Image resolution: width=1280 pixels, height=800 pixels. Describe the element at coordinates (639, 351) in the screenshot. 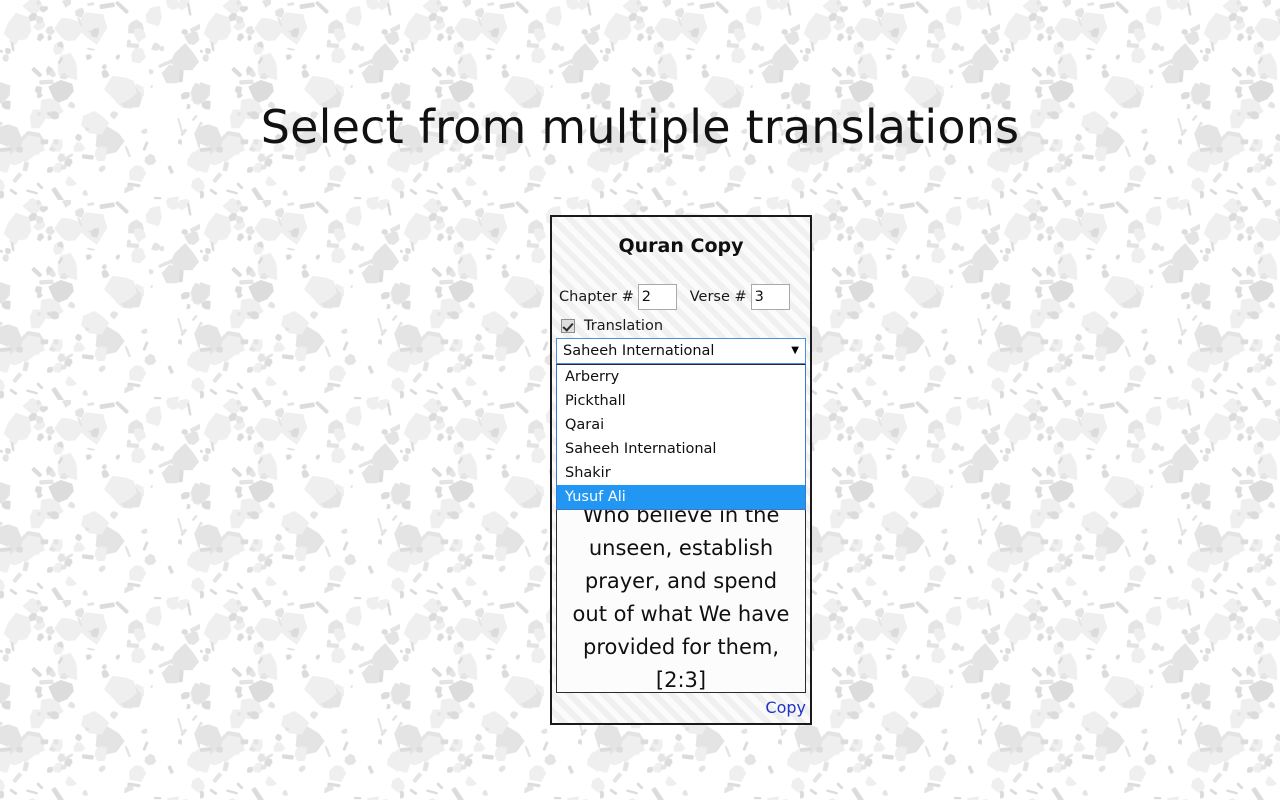

I see `translation-select-value: Saheeh International` at that location.